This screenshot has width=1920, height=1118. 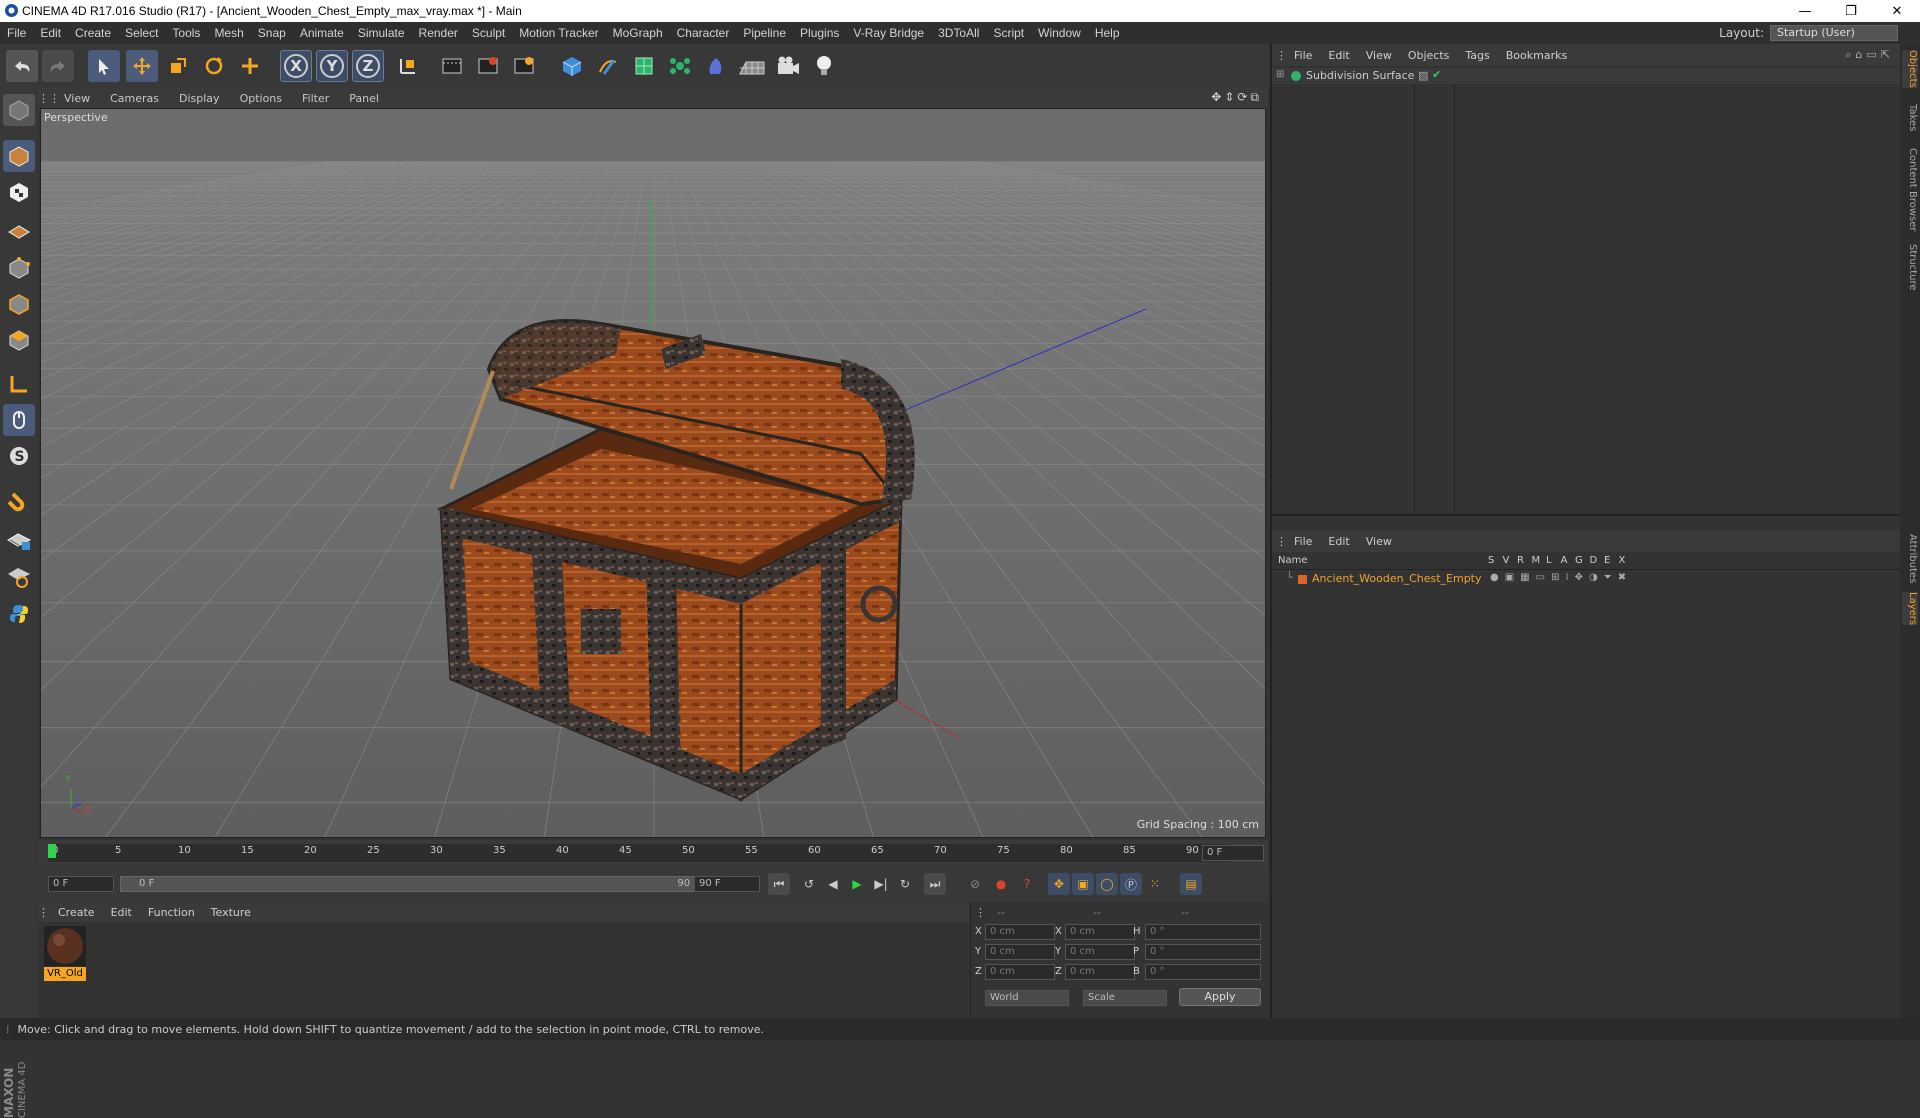 I want to click on transform-tool-icon, so click(x=250, y=66).